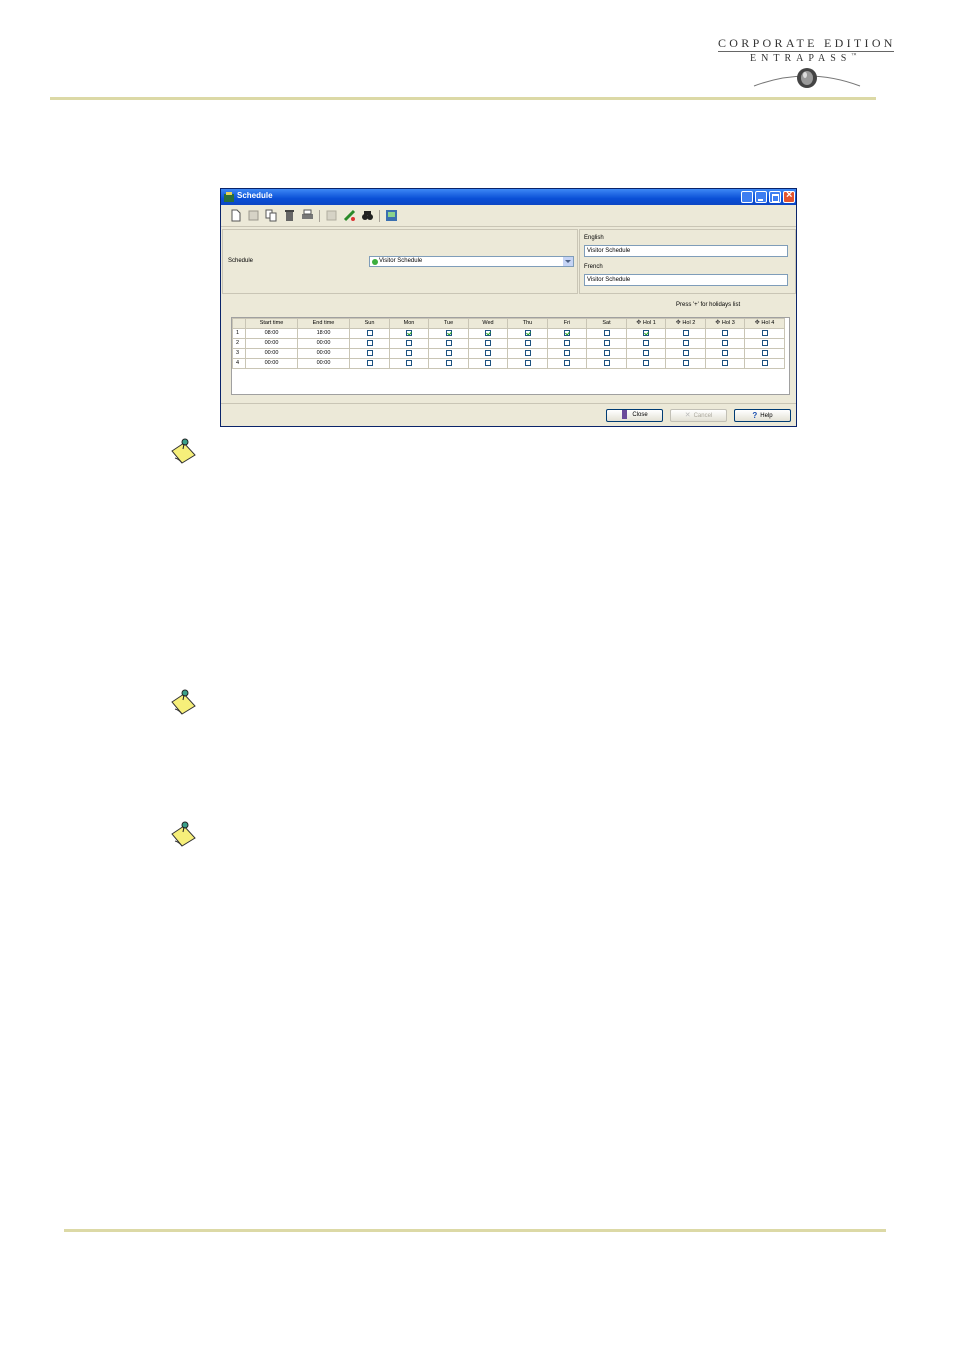  I want to click on chevron-down-icon, so click(568, 261).